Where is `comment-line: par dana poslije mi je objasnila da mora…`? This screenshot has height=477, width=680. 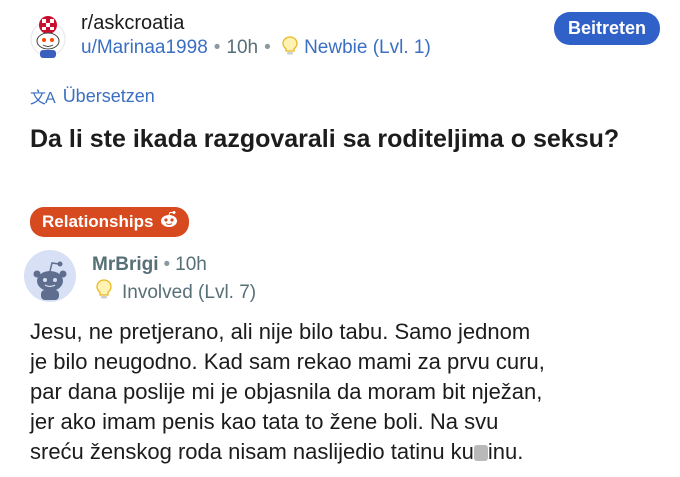 comment-line: par dana poslije mi je objasnila da mora… is located at coordinates (286, 391).